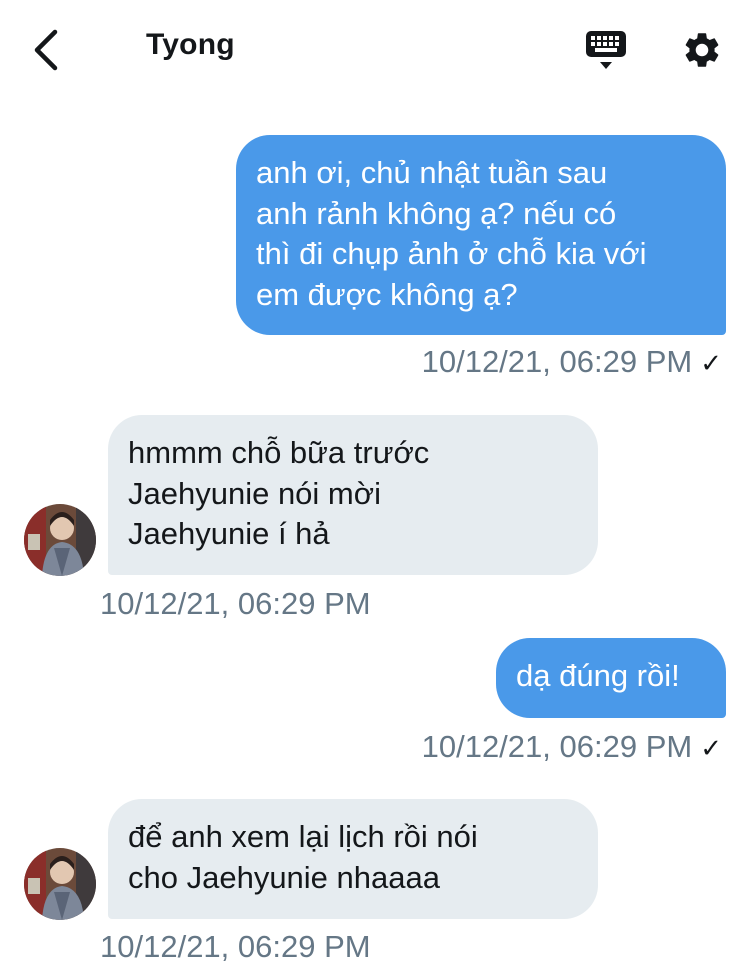 The width and height of the screenshot is (750, 965). What do you see at coordinates (611, 678) in the screenshot?
I see `message-bubble-sent: dạ đúng rồi!` at bounding box center [611, 678].